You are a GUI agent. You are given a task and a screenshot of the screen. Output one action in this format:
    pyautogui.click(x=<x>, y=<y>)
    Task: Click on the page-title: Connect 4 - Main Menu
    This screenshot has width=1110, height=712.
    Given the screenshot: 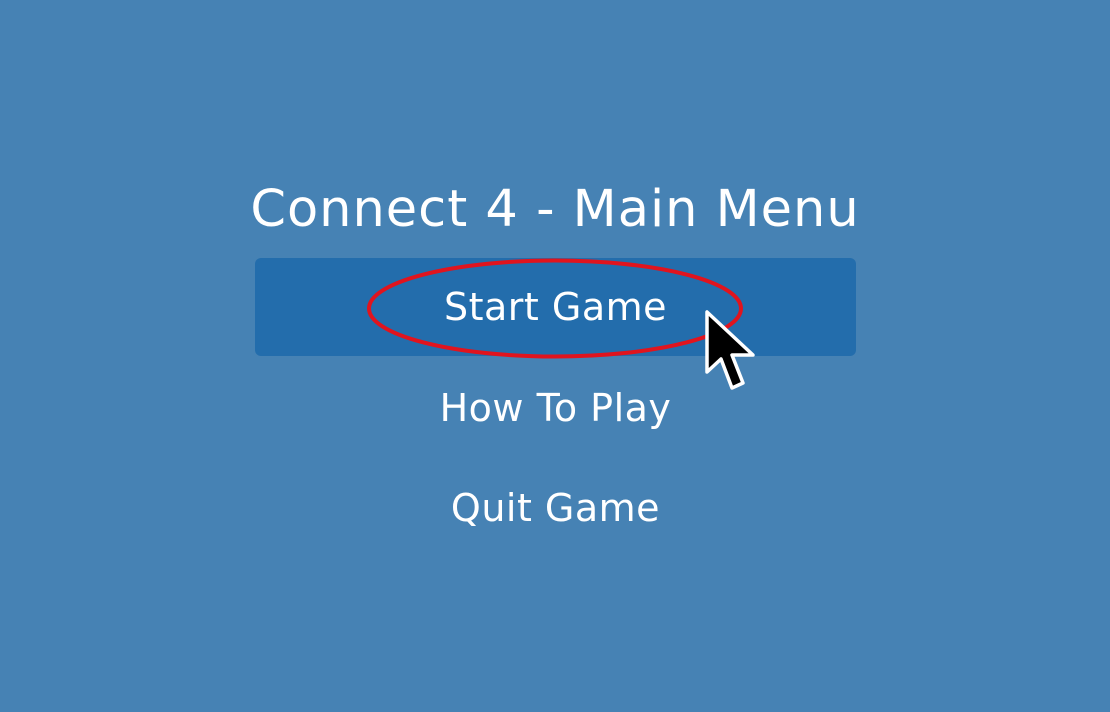 What is the action you would take?
    pyautogui.click(x=555, y=209)
    